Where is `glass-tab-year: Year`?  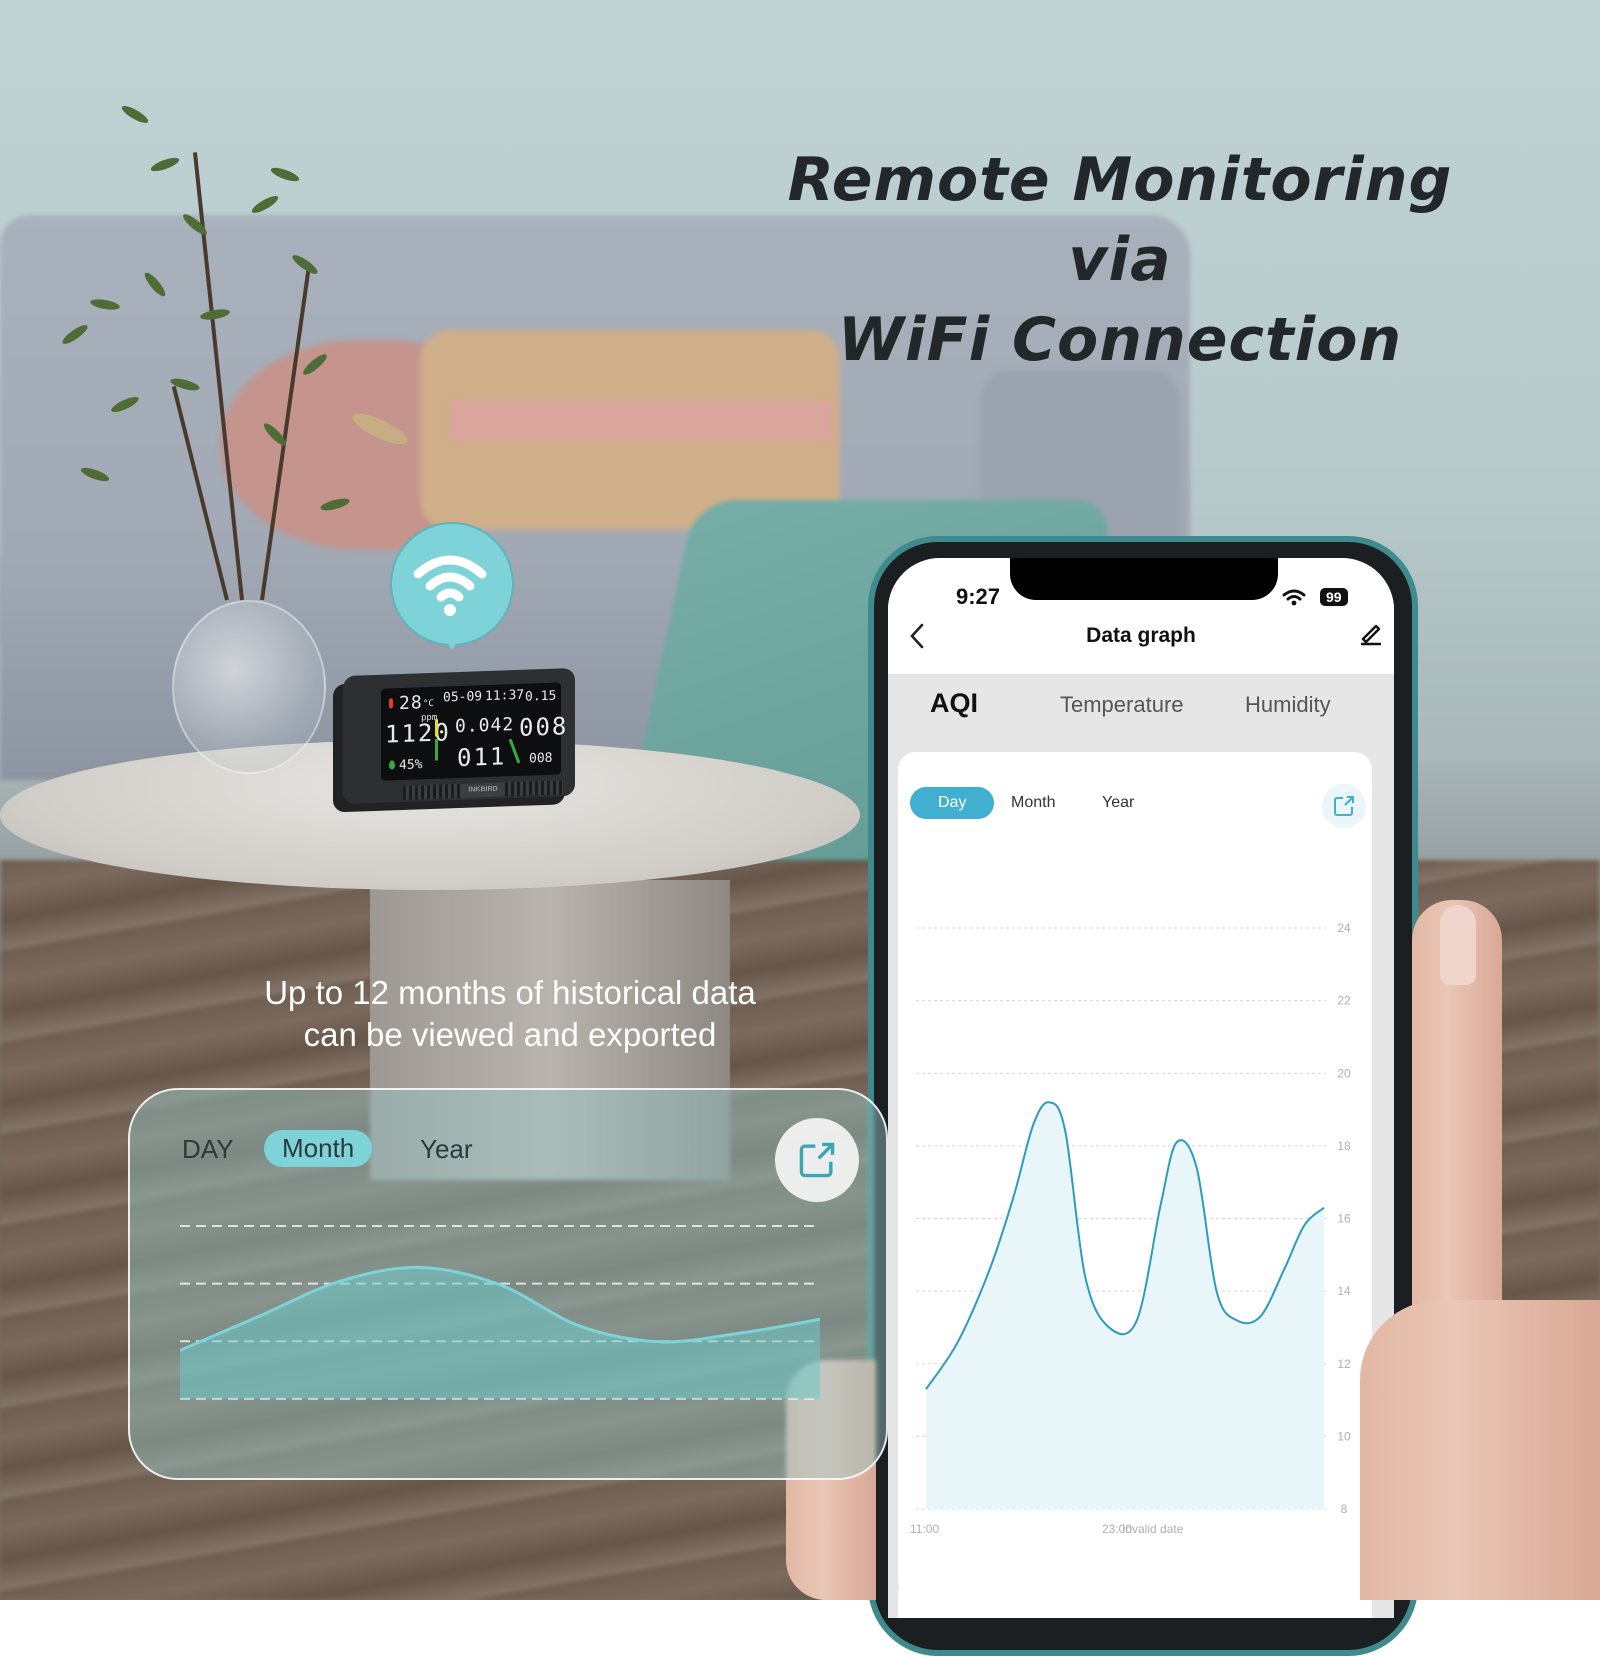 glass-tab-year: Year is located at coordinates (446, 1149).